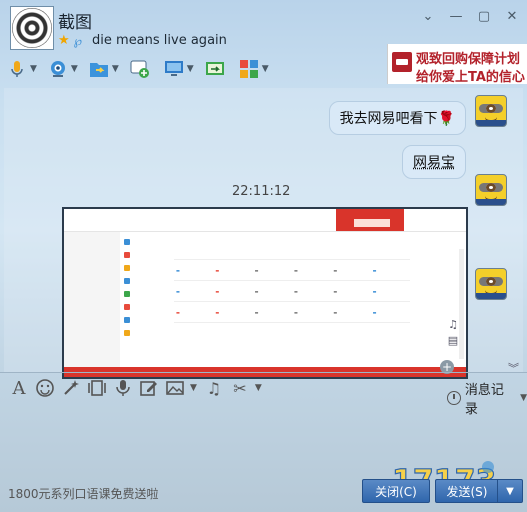 This screenshot has width=527, height=512. What do you see at coordinates (97, 388) in the screenshot?
I see `gallery-icon` at bounding box center [97, 388].